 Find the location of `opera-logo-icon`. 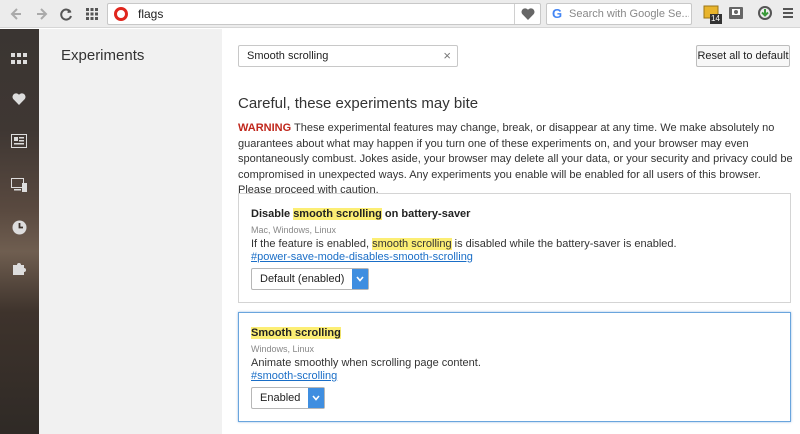

opera-logo-icon is located at coordinates (121, 14).